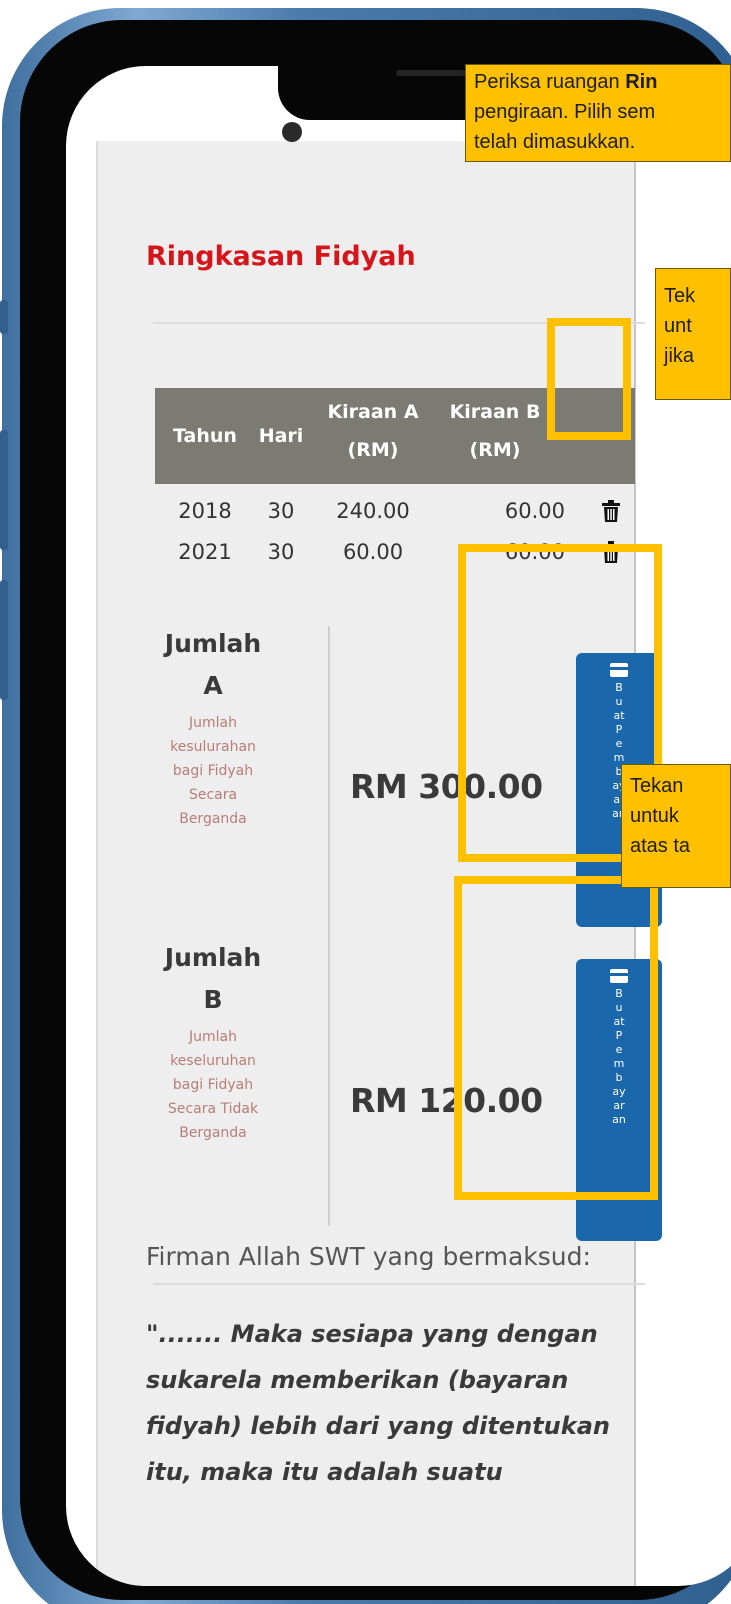  What do you see at coordinates (213, 747) in the screenshot?
I see `total-a-desc-2: kesulurahan` at bounding box center [213, 747].